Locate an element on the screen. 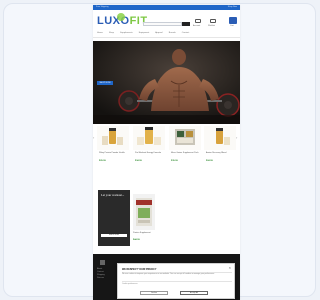  nav-item: Apparel is located at coordinates (159, 33).